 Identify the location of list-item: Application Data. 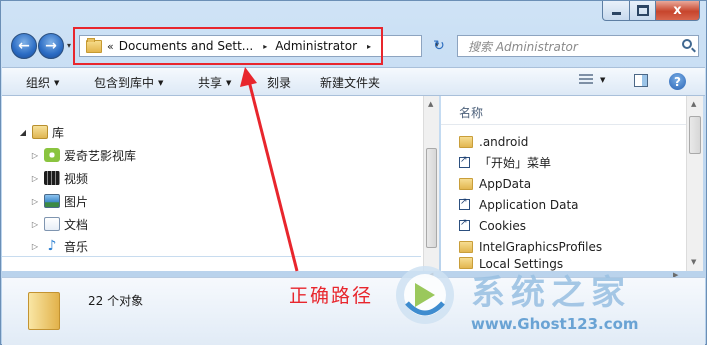
(519, 204).